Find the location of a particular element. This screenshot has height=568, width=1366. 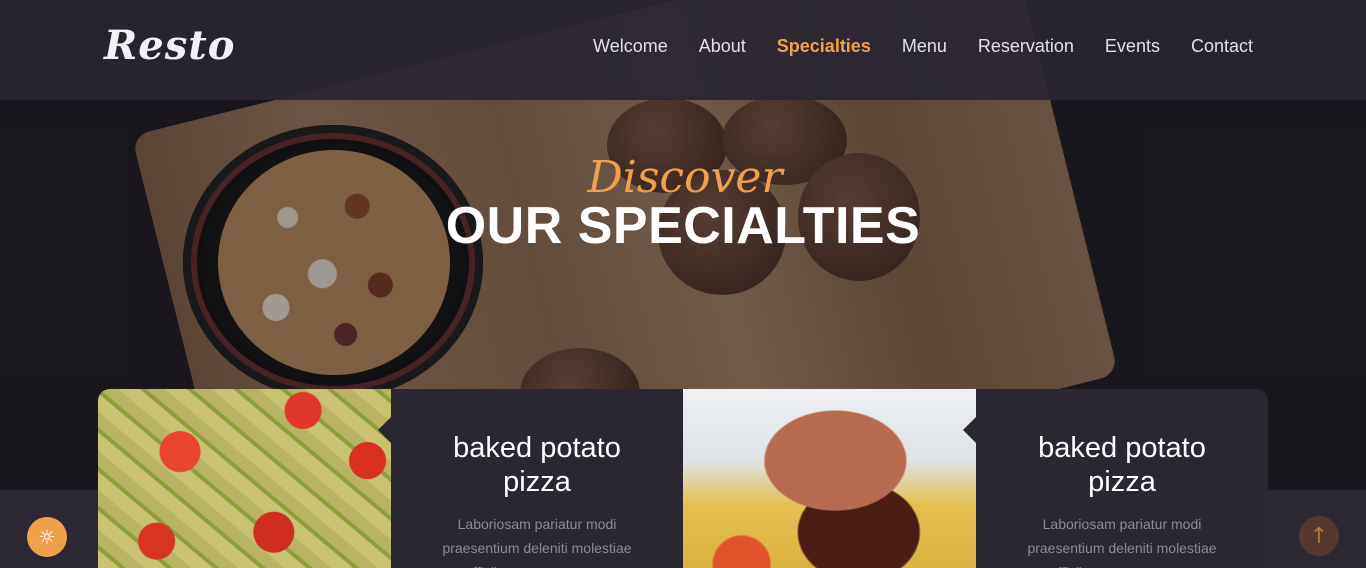

theme-toggle-button: ☼ is located at coordinates (47, 537).